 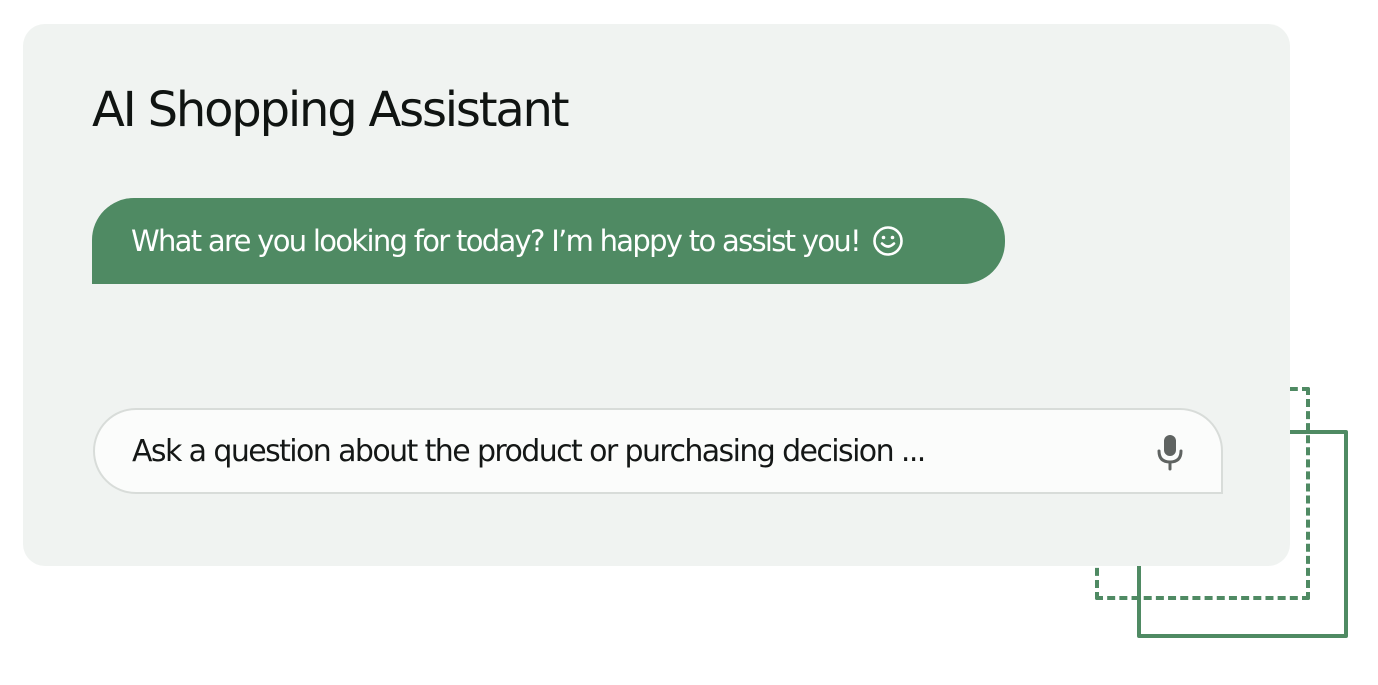 What do you see at coordinates (888, 241) in the screenshot?
I see `smile-icon` at bounding box center [888, 241].